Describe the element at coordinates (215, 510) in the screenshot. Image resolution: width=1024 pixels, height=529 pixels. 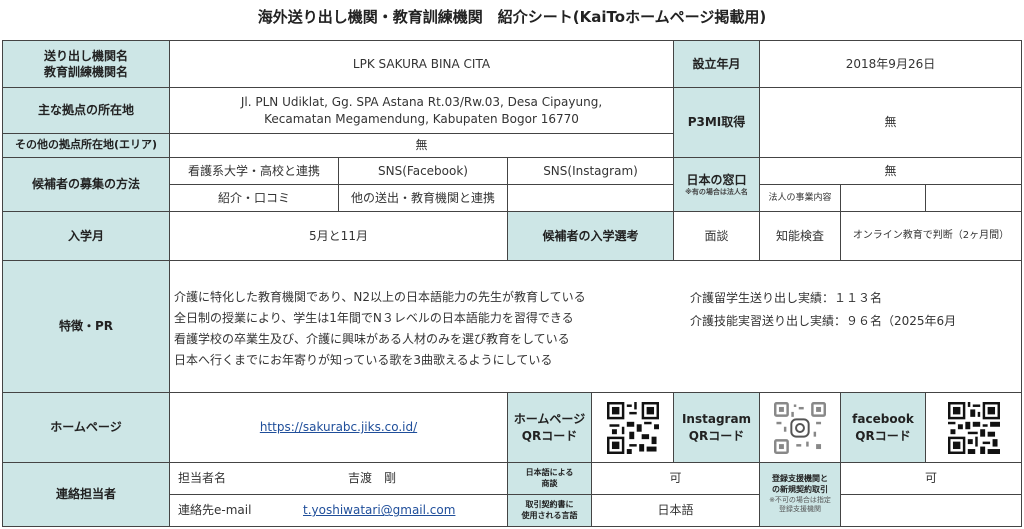
I see `contact-email-label: 連絡先e-mail` at that location.